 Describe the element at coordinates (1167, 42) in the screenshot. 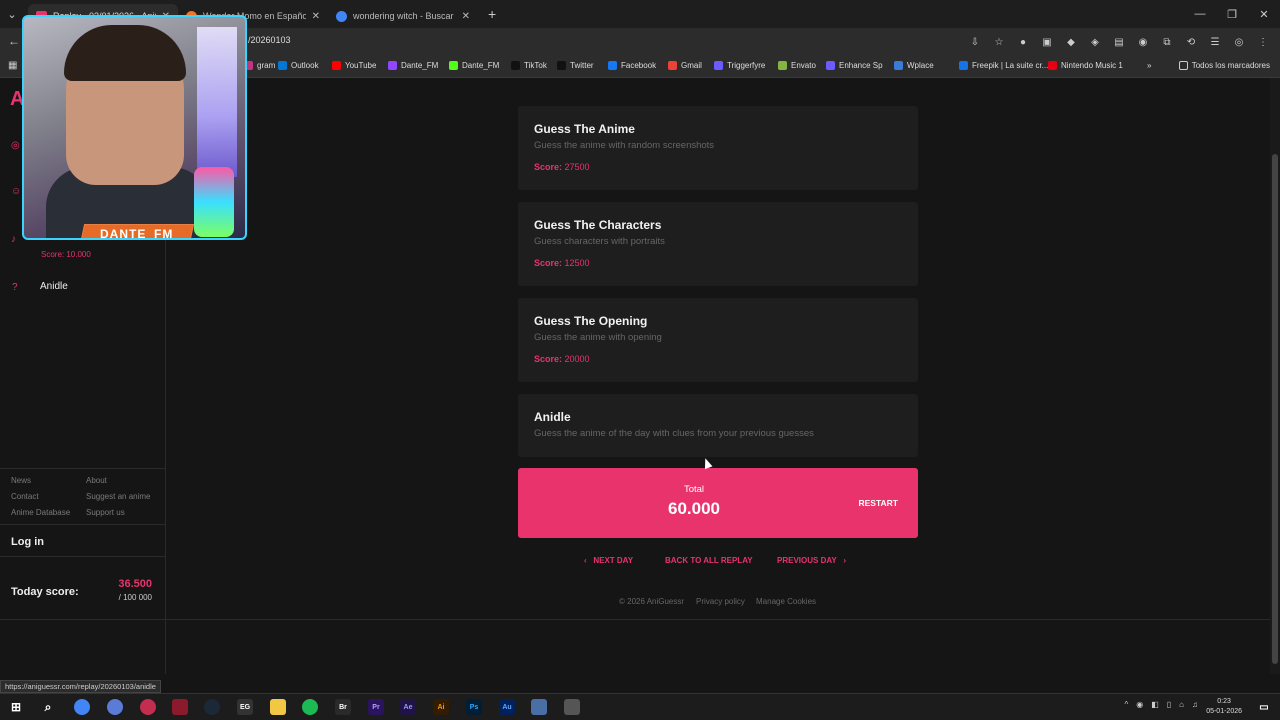

I see `puzzle-icon: ⧉` at that location.